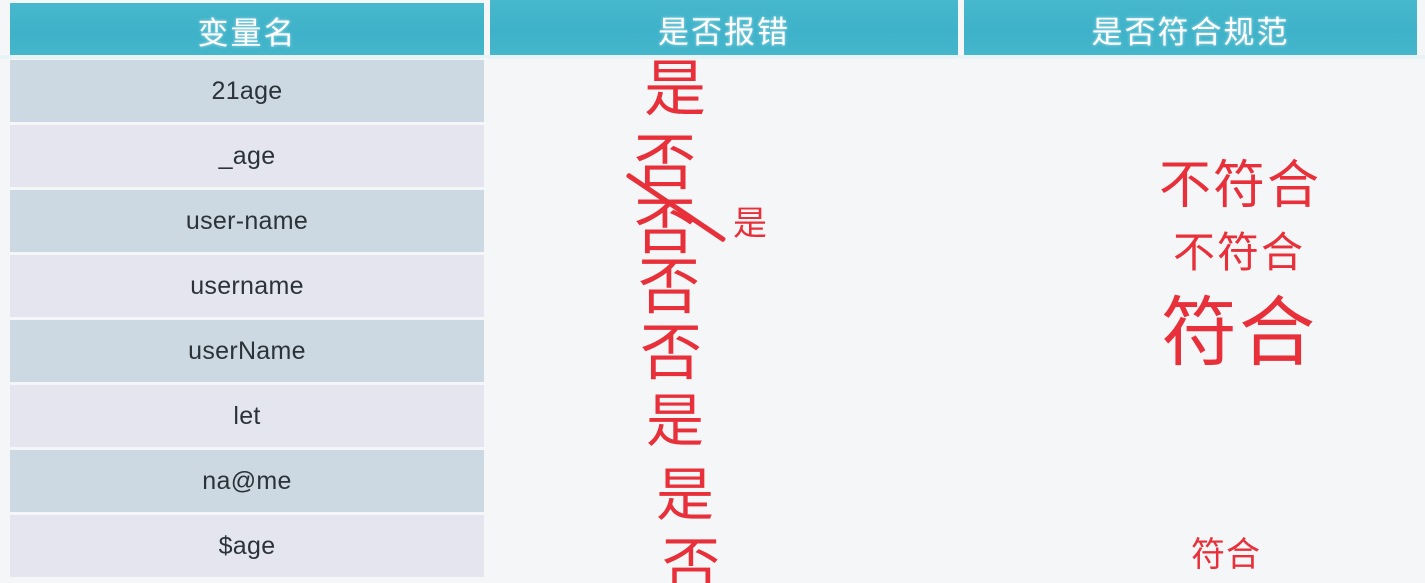 Image resolution: width=1425 pixels, height=583 pixels. I want to click on header-cell-follows-convention: 是否符合规范, so click(1192, 29).